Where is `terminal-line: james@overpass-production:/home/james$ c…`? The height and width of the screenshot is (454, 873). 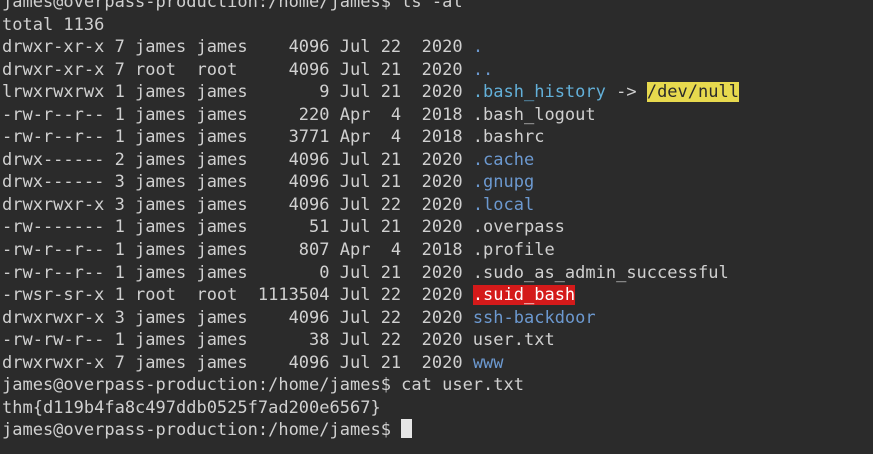
terminal-line: james@overpass-production:/home/james$ c… is located at coordinates (437, 385).